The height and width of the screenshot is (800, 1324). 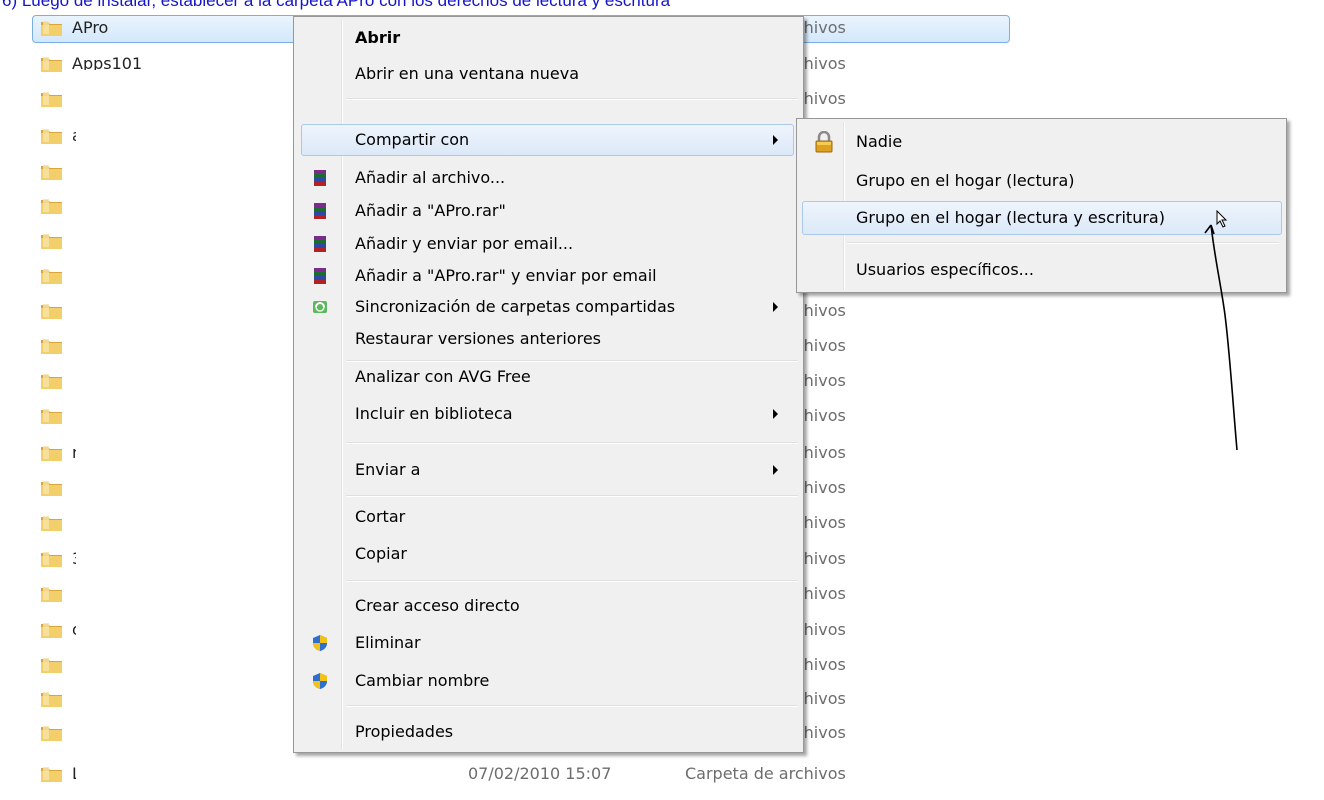 What do you see at coordinates (548, 377) in the screenshot?
I see `menu-item-scan-avg: Analizar con AVG Free` at bounding box center [548, 377].